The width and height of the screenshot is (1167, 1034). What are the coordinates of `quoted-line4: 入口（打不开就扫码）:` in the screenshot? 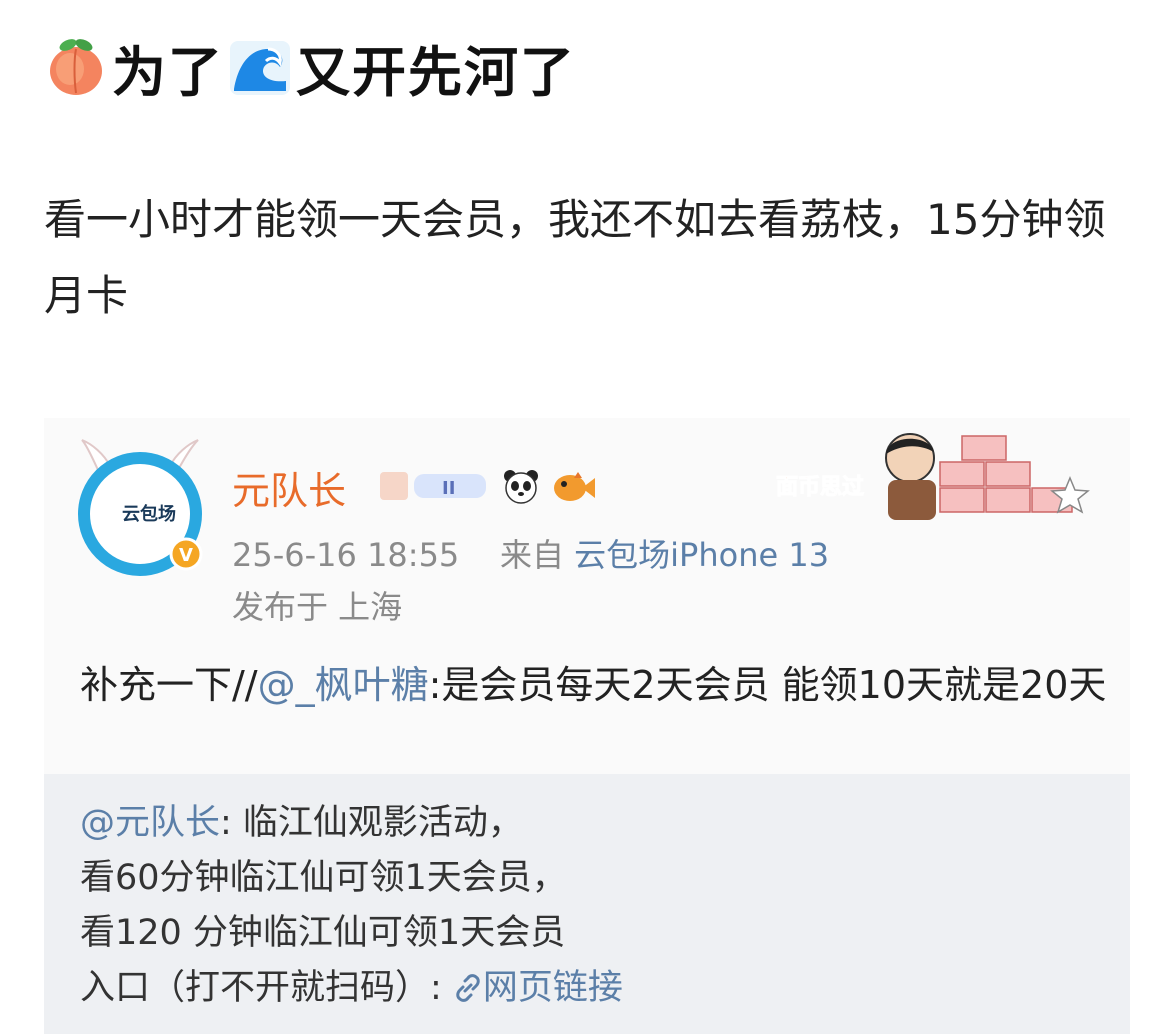 It's located at (266, 988).